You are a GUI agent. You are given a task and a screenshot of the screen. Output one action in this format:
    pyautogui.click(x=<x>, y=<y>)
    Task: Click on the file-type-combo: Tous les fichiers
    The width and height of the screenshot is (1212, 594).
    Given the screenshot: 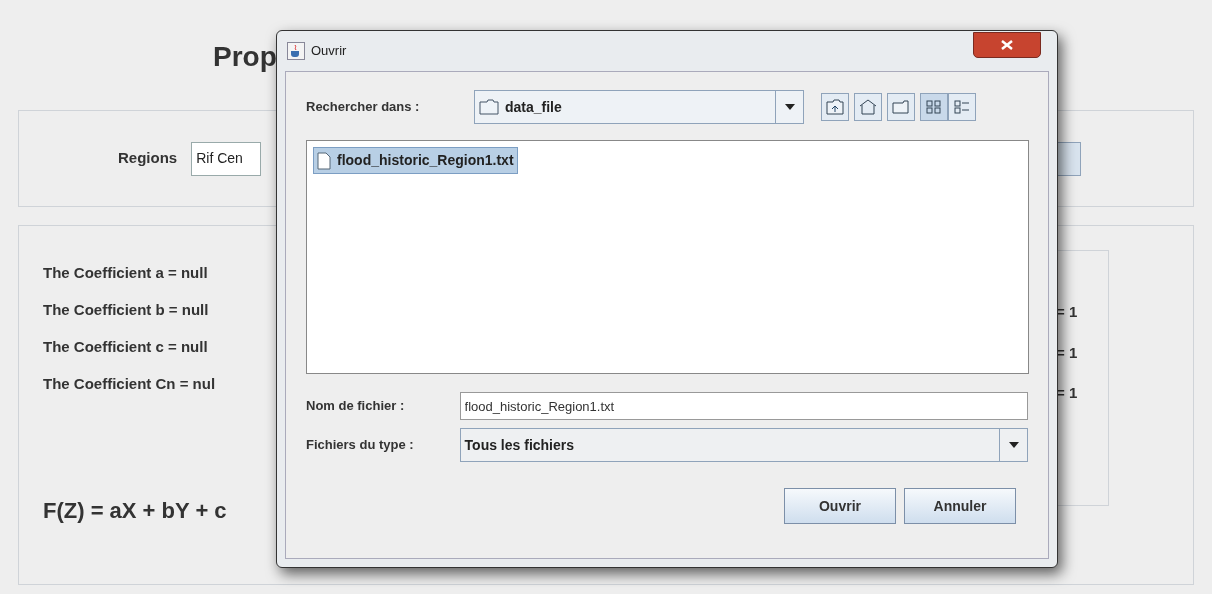 What is the action you would take?
    pyautogui.click(x=743, y=445)
    